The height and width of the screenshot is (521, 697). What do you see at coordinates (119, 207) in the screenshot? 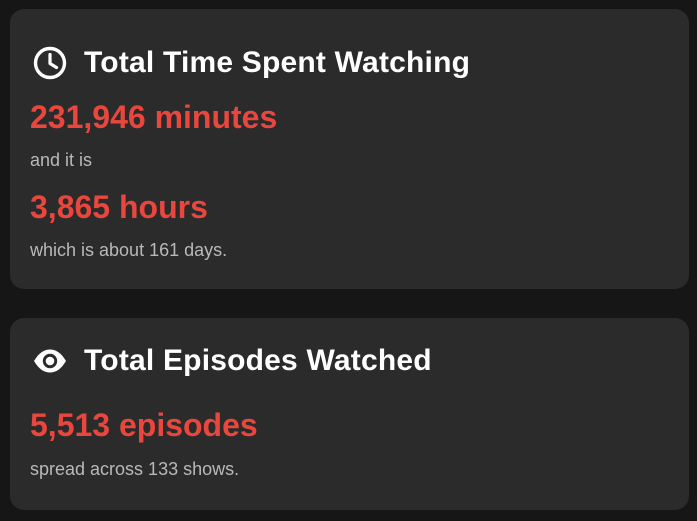
I see `hours-value: 3,865 hours` at bounding box center [119, 207].